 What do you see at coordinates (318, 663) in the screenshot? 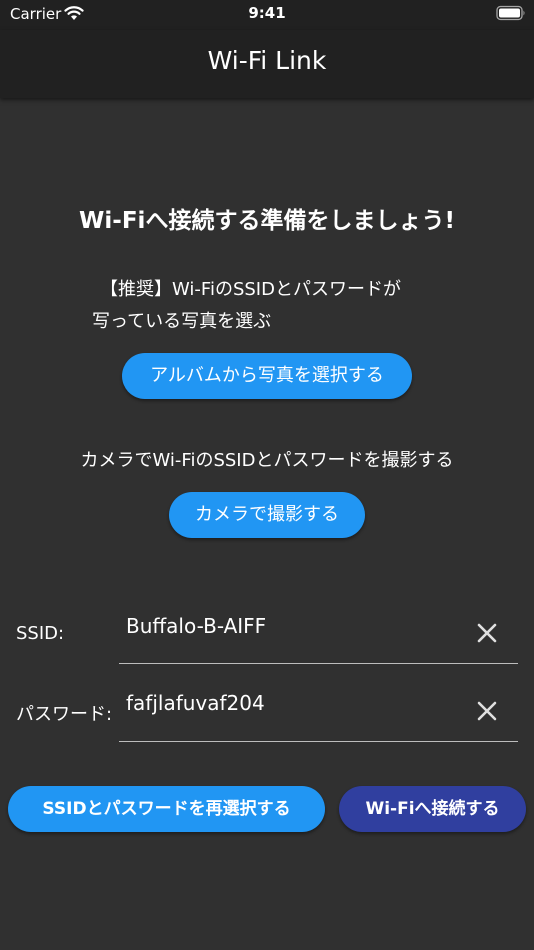
I see `ssid-underline` at bounding box center [318, 663].